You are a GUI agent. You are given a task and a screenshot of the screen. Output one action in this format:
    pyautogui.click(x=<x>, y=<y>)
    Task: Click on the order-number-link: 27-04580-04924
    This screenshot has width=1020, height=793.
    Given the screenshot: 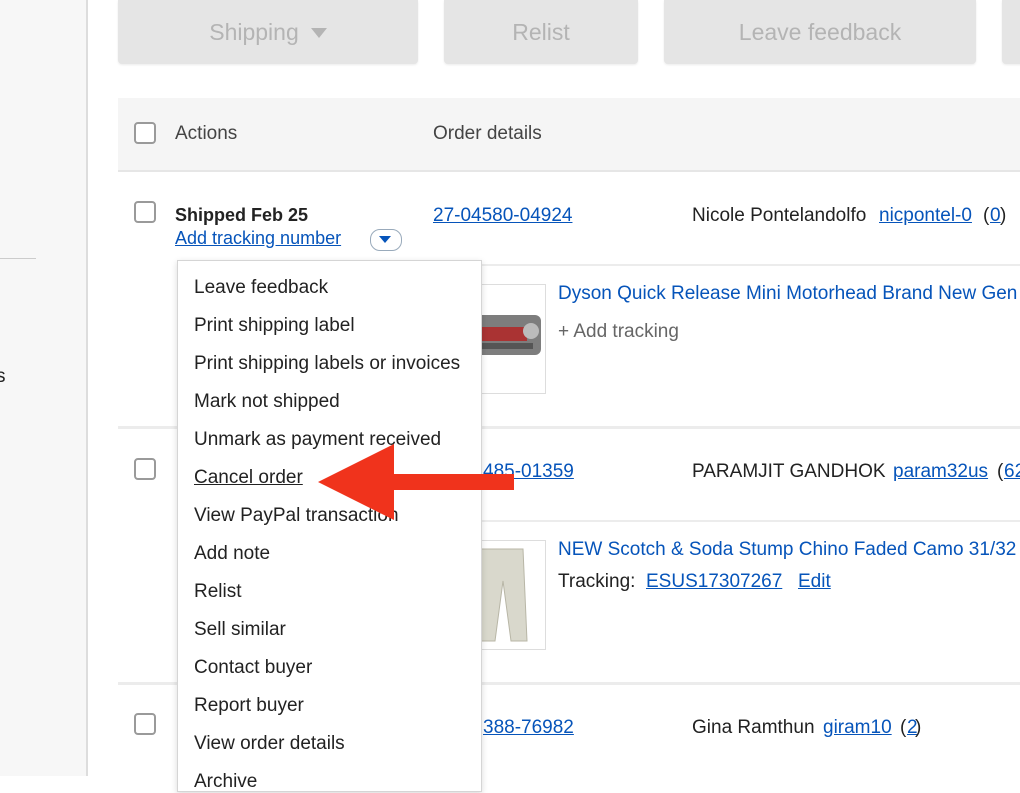 What is the action you would take?
    pyautogui.click(x=502, y=216)
    